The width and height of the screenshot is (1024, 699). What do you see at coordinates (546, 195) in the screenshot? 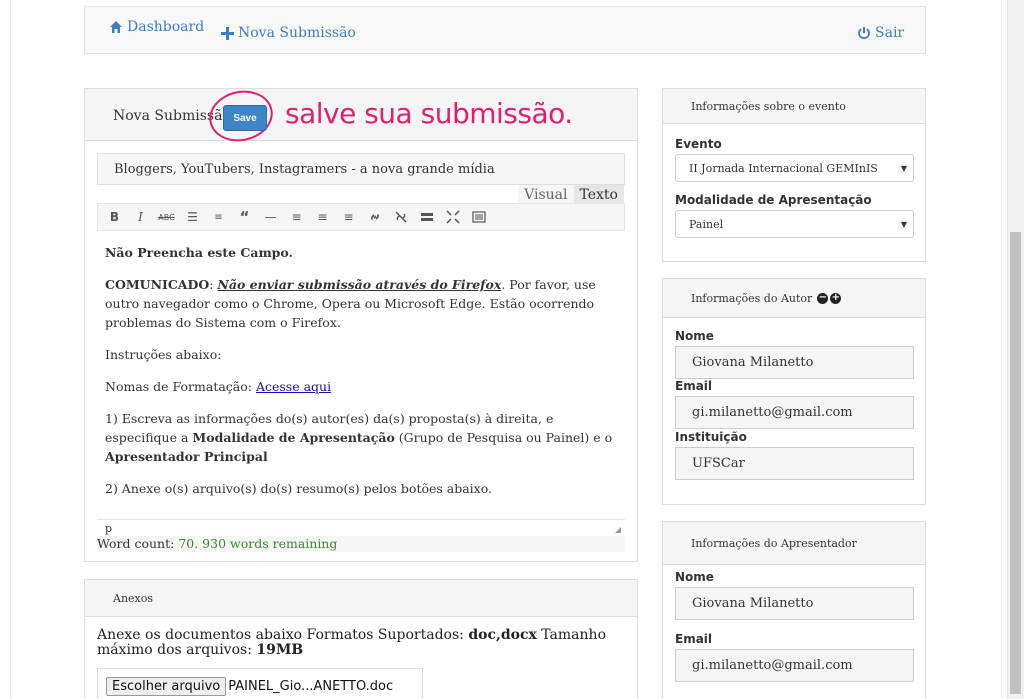
I see `tab-visual: Visual` at bounding box center [546, 195].